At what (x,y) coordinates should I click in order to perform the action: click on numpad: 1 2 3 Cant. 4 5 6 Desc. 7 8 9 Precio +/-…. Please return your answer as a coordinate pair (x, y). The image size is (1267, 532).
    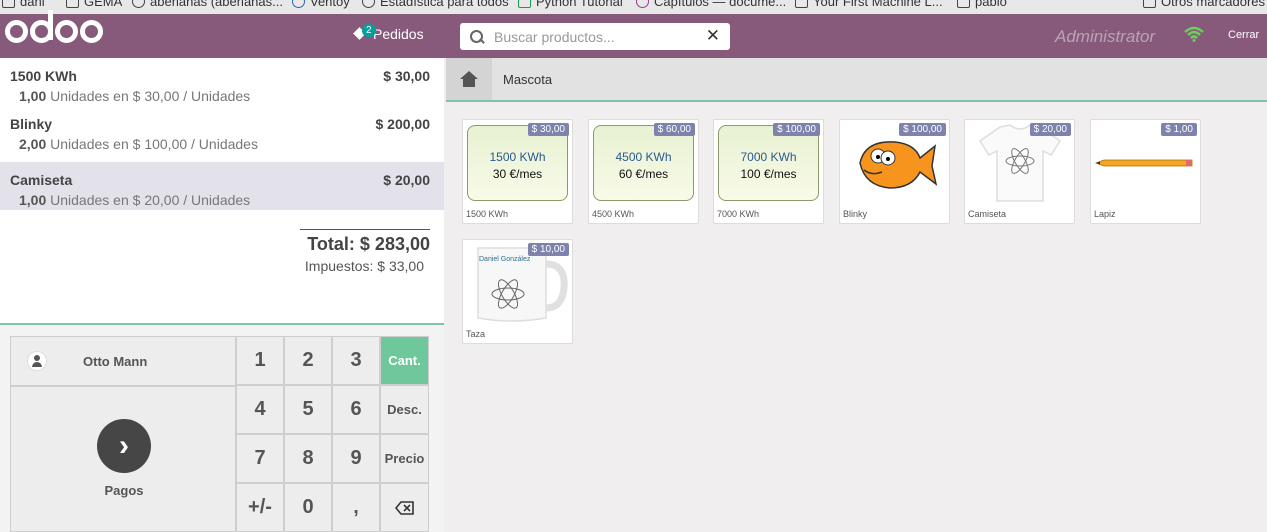
    Looking at the image, I should click on (332, 434).